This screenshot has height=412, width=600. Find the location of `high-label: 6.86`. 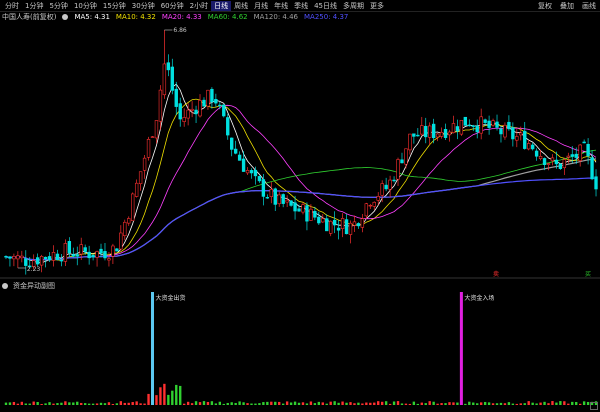

high-label: 6.86 is located at coordinates (180, 30).